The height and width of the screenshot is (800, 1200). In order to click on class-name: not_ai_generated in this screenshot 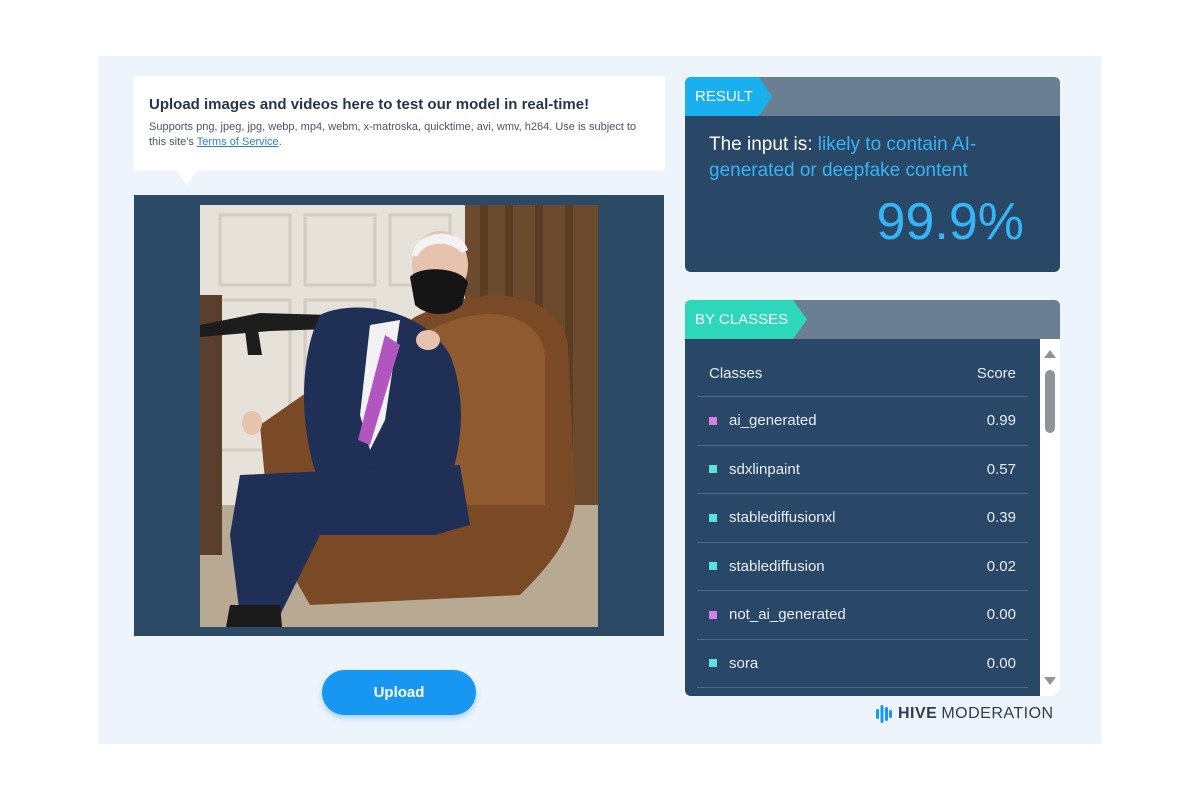, I will do `click(787, 615)`.